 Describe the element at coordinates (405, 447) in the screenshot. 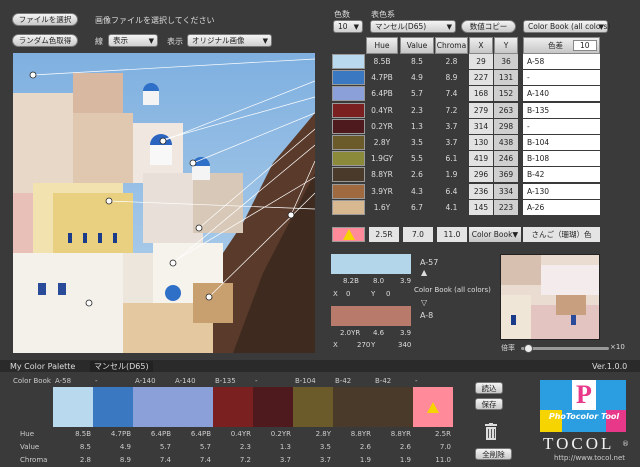

I see `palette-value: 2.6` at that location.